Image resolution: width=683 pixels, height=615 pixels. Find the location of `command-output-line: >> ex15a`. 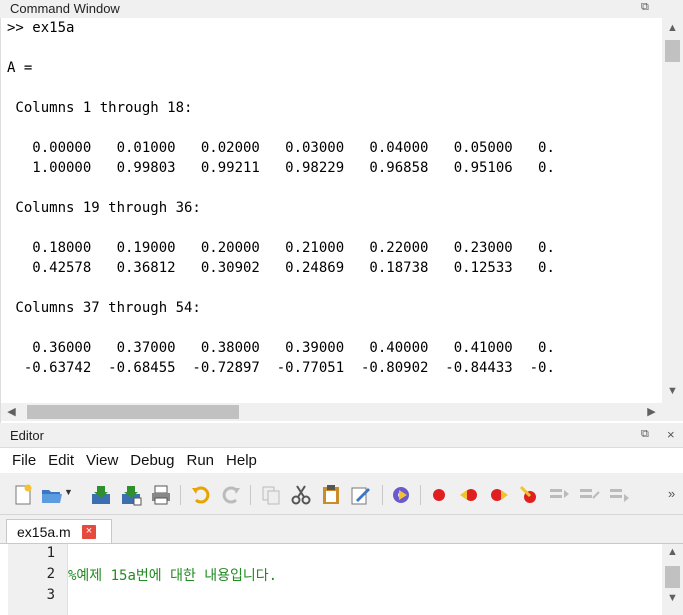

command-output-line: >> ex15a is located at coordinates (41, 28).